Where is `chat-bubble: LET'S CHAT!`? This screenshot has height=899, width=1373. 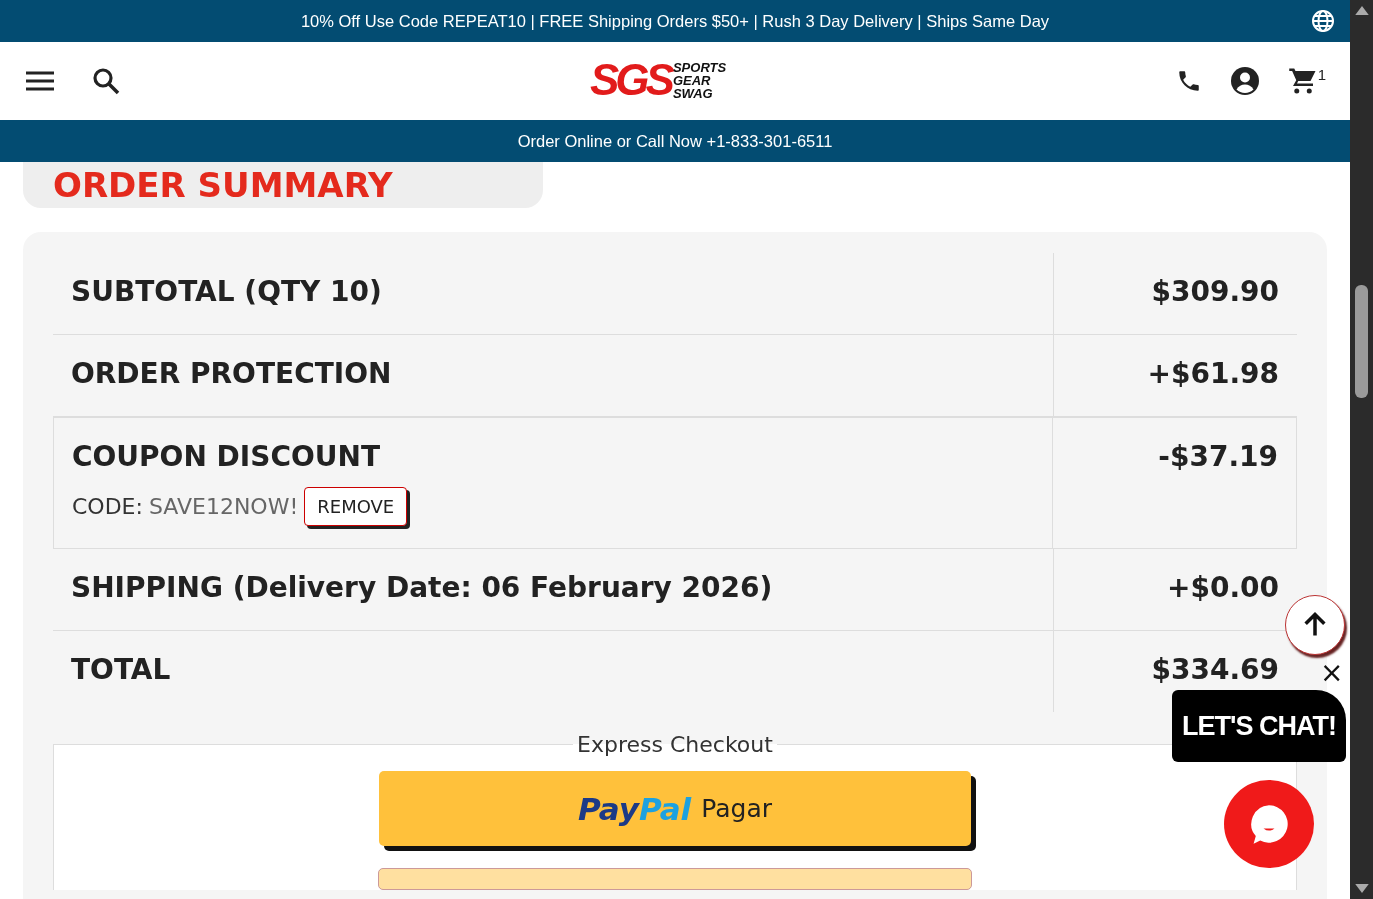 chat-bubble: LET'S CHAT! is located at coordinates (1259, 726).